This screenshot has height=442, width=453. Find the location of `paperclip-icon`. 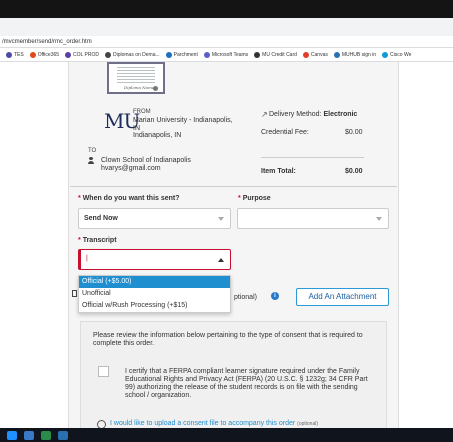

paperclip-icon is located at coordinates (74, 293).